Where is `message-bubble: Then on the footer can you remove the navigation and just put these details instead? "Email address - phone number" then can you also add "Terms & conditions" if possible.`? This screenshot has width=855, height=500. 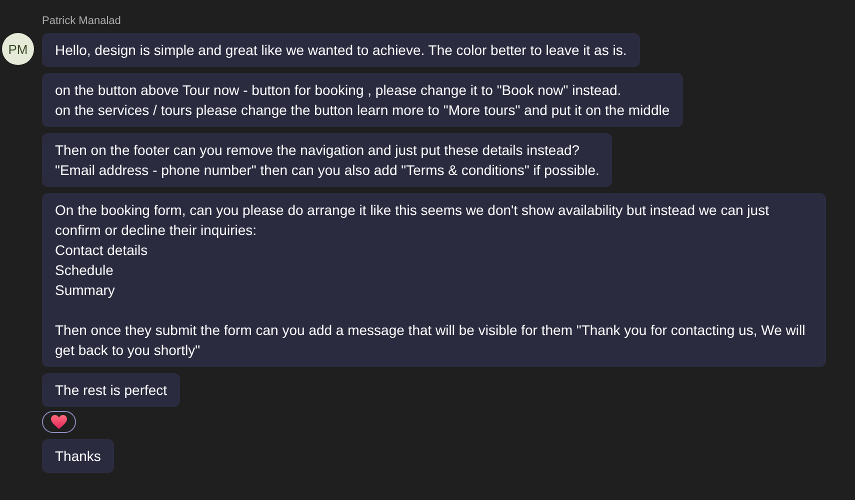
message-bubble: Then on the footer can you remove the navigation and just put these details instead? "Email address - phone number" then can you also add "Terms & conditions" if possible. is located at coordinates (327, 160).